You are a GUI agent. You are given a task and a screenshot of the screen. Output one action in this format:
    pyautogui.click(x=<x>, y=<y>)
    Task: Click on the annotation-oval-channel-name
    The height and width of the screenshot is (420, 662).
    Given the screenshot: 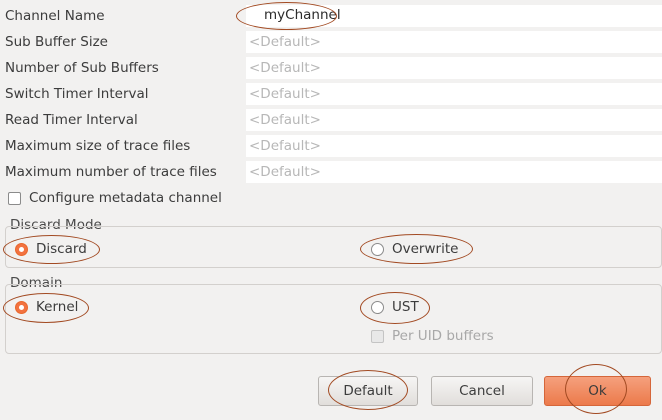 What is the action you would take?
    pyautogui.click(x=286, y=16)
    